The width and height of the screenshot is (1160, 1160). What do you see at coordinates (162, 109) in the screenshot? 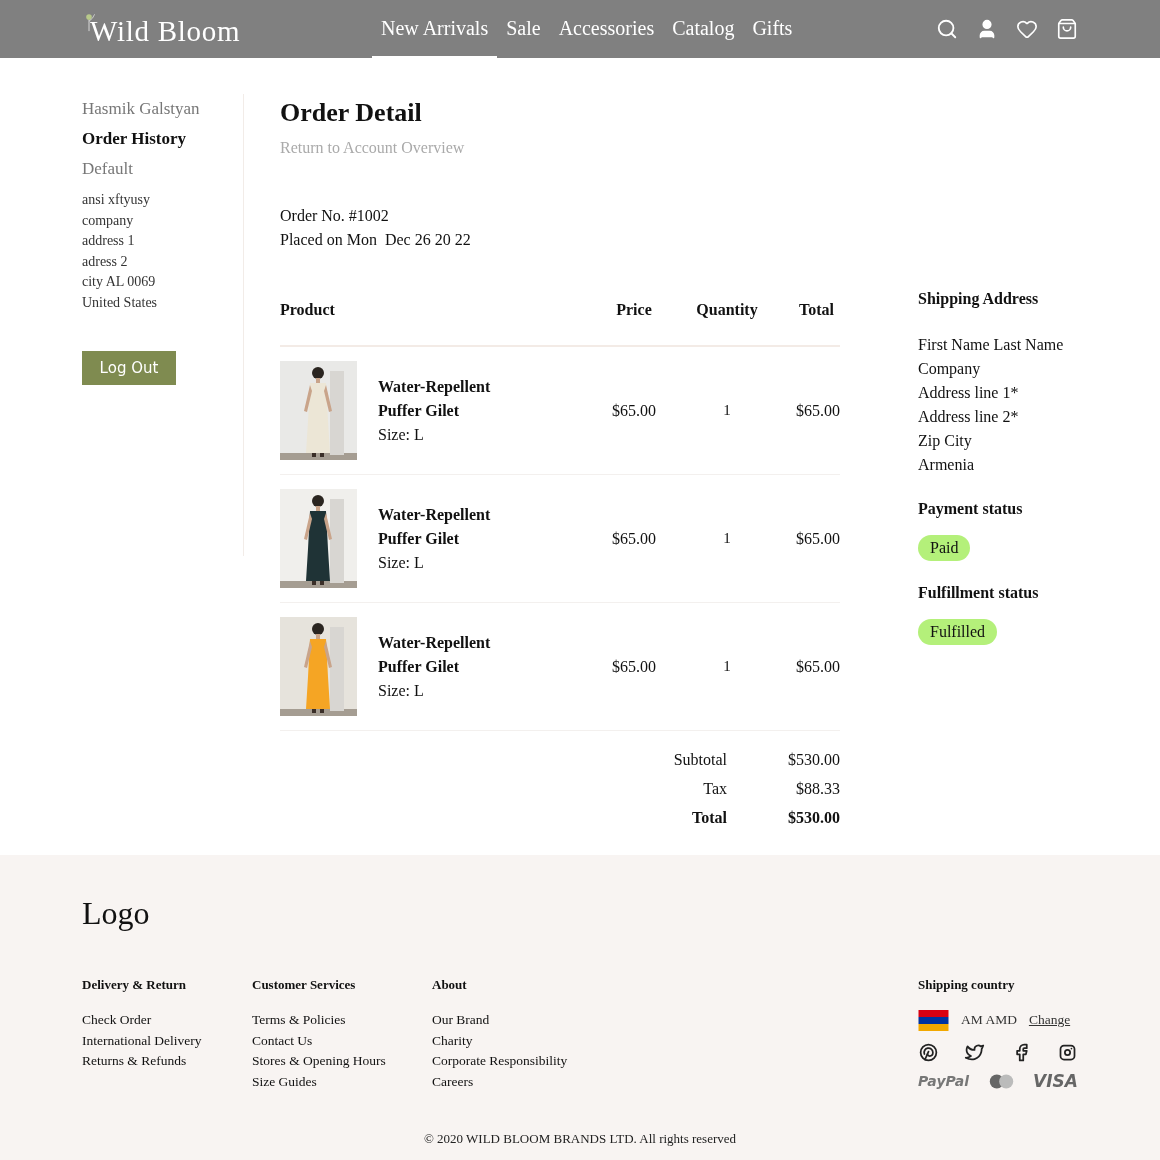
I see `sidebar-item: Hasmik Galstyan` at bounding box center [162, 109].